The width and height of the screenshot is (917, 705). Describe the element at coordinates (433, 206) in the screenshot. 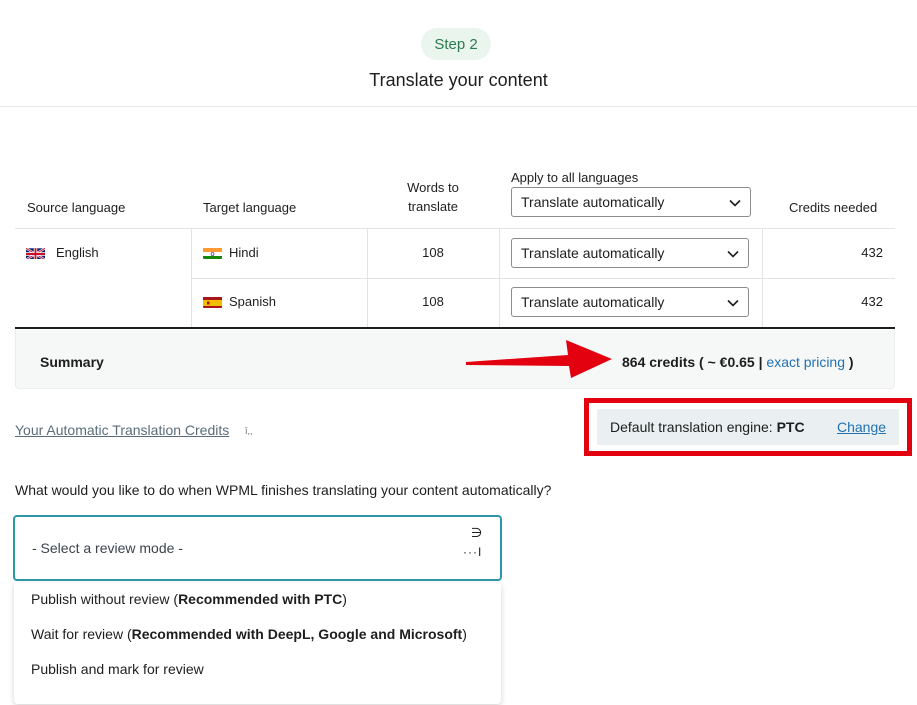

I see `column-header-words-line2: translate` at that location.